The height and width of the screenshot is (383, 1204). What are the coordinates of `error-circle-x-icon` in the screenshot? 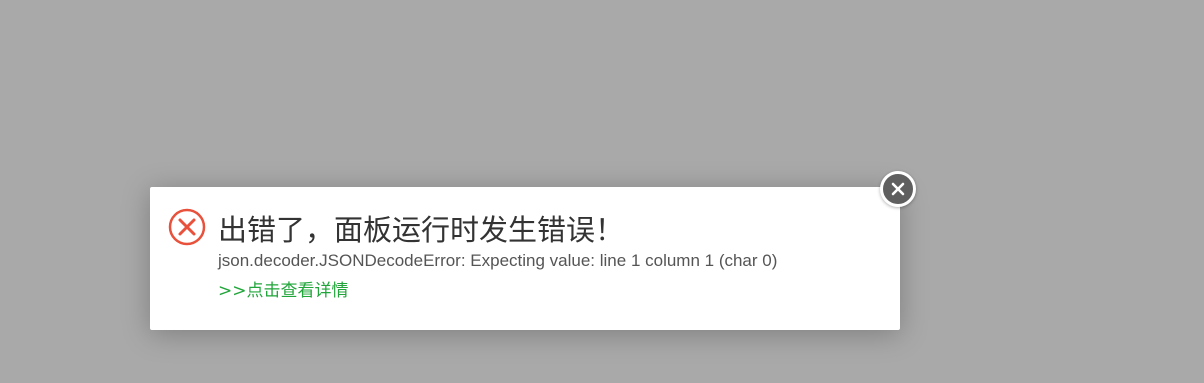 It's located at (187, 227).